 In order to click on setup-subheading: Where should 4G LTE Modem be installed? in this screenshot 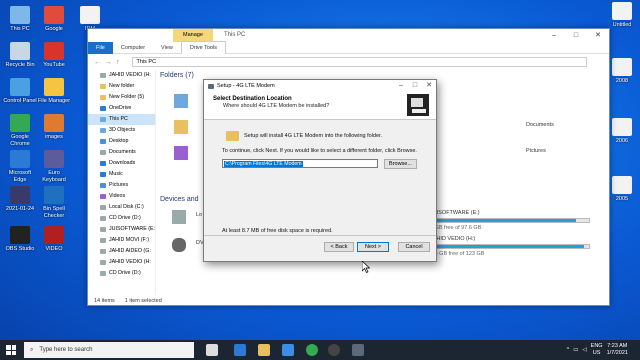, I will do `click(276, 106)`.